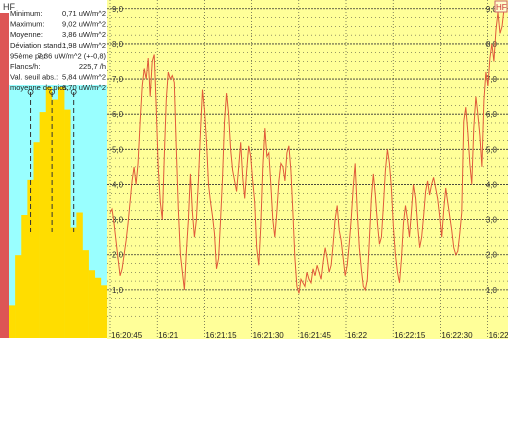  Describe the element at coordinates (118, 79) in the screenshot. I see `y-tick-label: 7,0` at that location.